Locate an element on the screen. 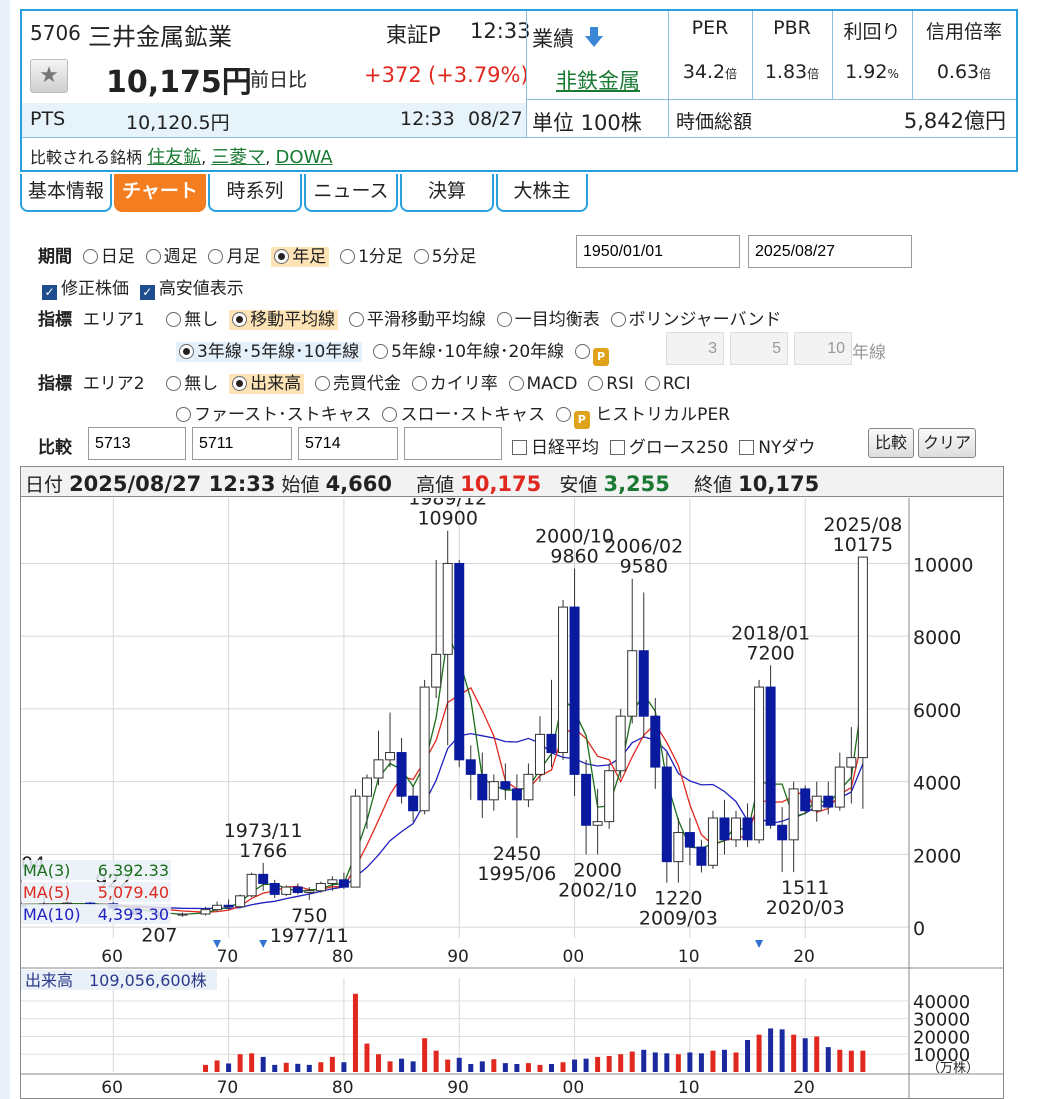 Image resolution: width=1048 pixels, height=1099 pixels. tab-major-shareholders: 大株主 is located at coordinates (542, 193).